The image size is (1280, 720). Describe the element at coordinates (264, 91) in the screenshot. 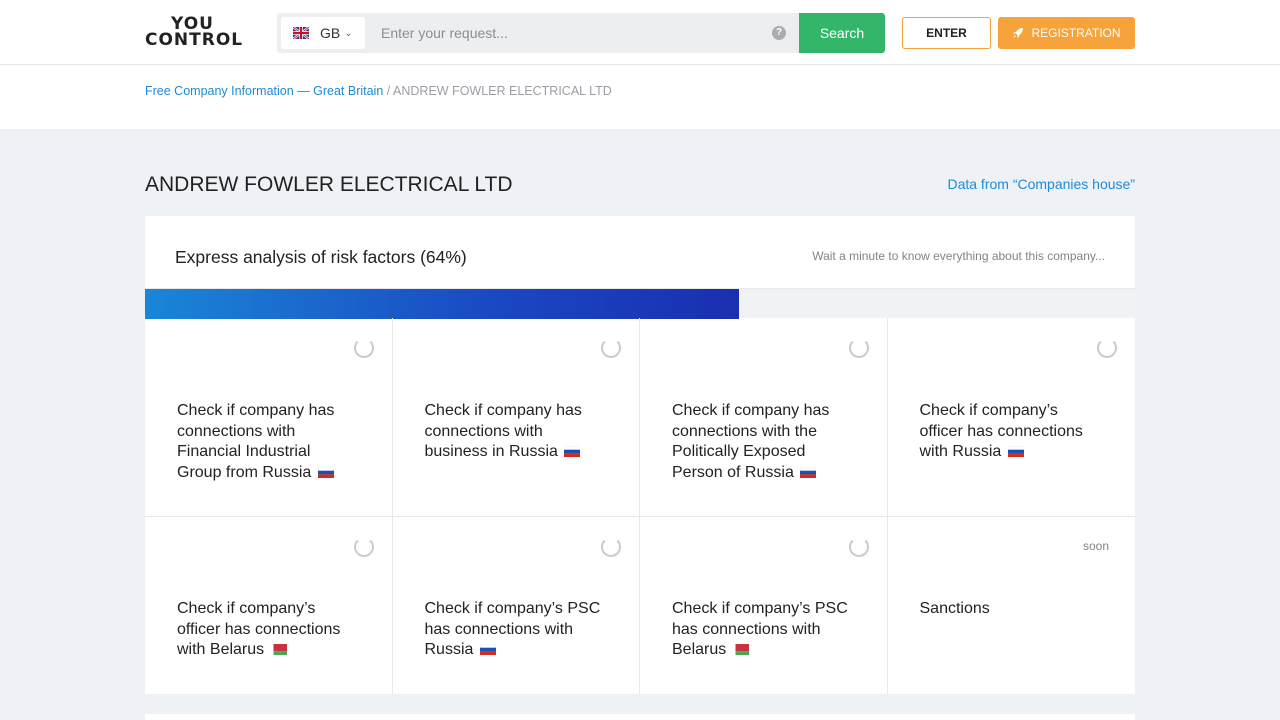

I see `breadcrumb-link: Free Company Information — Great Britain` at that location.